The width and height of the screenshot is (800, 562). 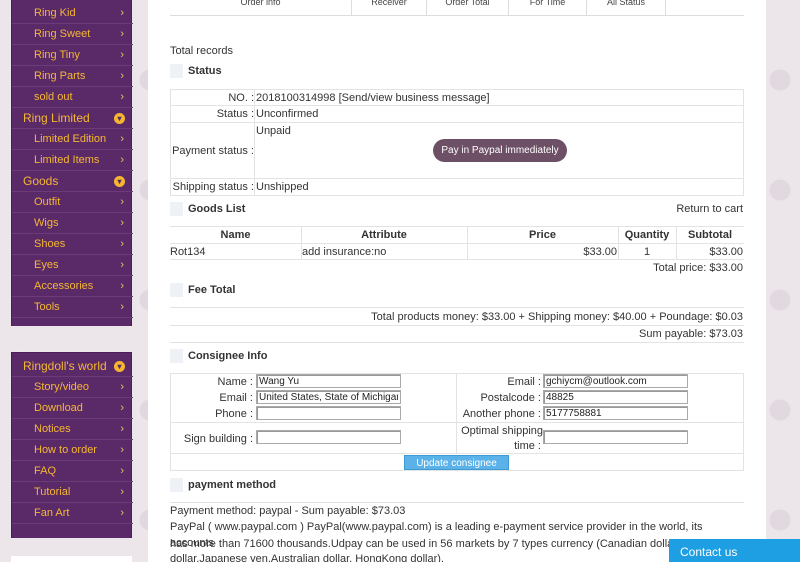 I want to click on sidebar-item-limited-items: Limited Items ›, so click(x=72, y=160).